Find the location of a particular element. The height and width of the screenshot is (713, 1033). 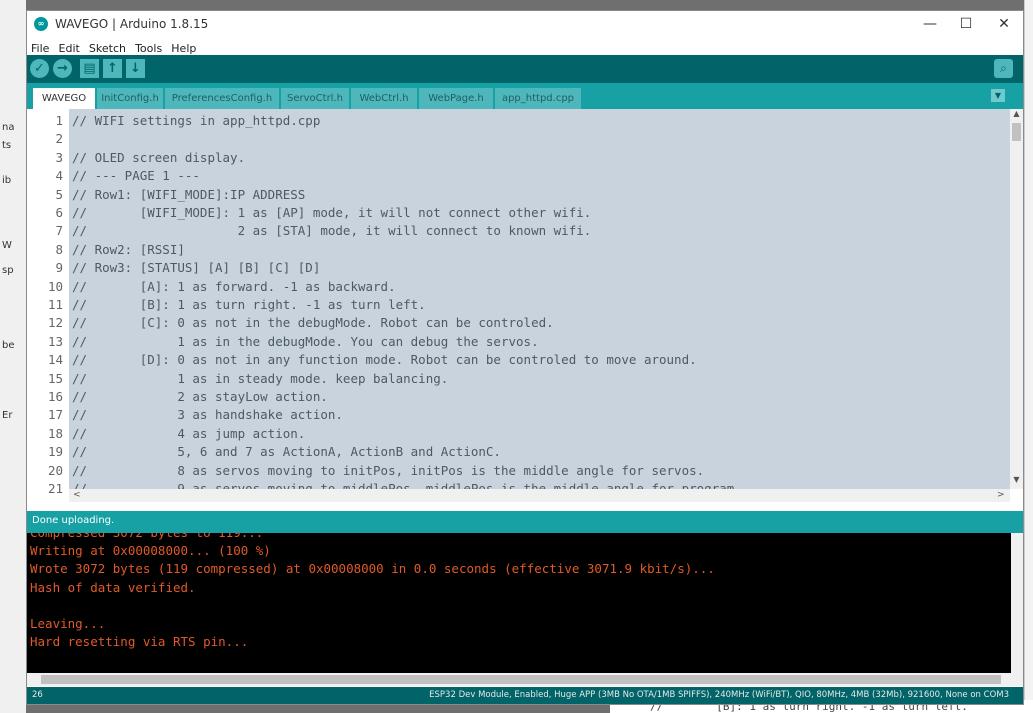

save-sketch-button: ↓ is located at coordinates (135, 68).